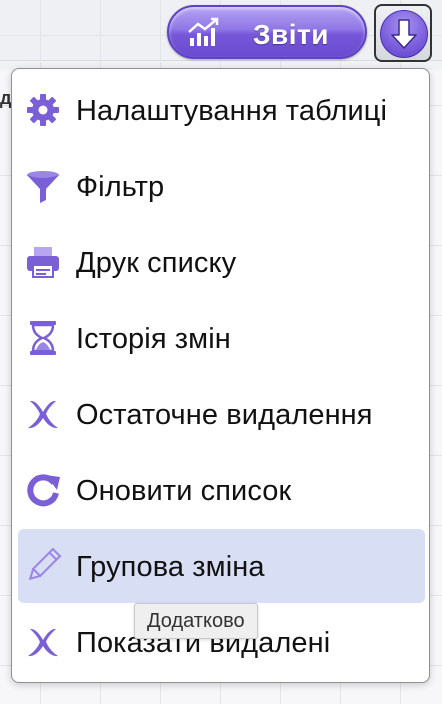 This screenshot has width=442, height=704. What do you see at coordinates (232, 111) in the screenshot?
I see `menu-item-label: Налаштування таблиці` at bounding box center [232, 111].